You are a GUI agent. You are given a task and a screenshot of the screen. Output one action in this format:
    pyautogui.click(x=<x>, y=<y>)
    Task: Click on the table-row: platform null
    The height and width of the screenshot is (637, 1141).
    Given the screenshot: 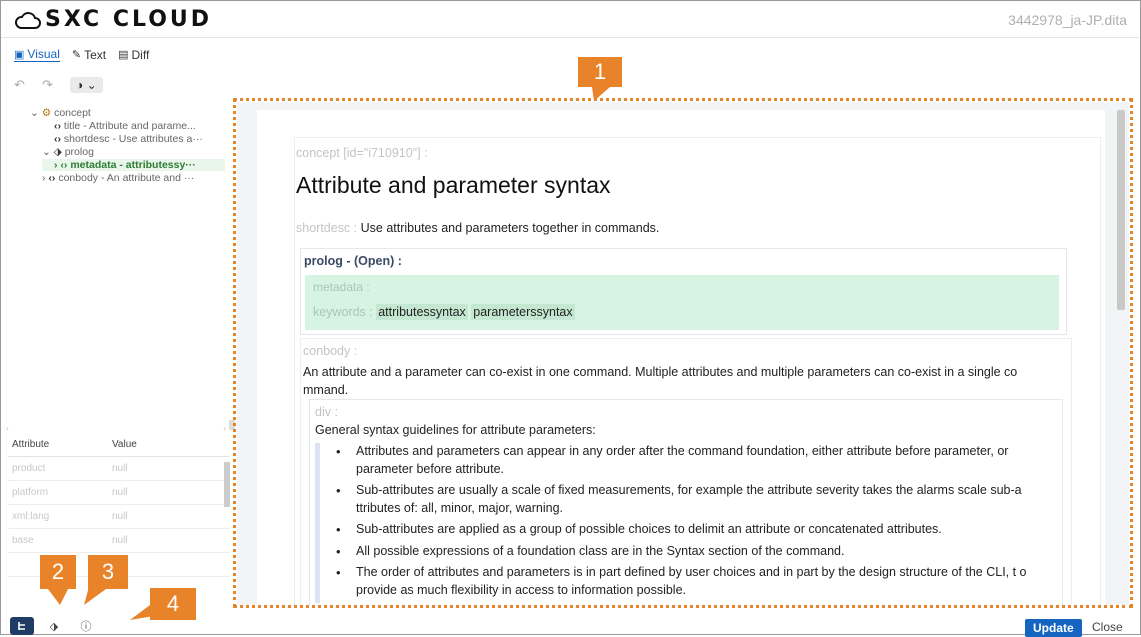 What is the action you would take?
    pyautogui.click(x=119, y=493)
    